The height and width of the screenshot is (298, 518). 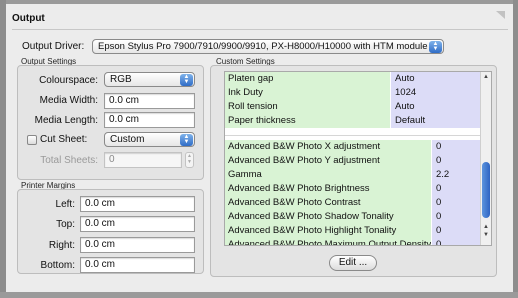 What do you see at coordinates (307, 79) in the screenshot?
I see `setting-name: Platen gap` at bounding box center [307, 79].